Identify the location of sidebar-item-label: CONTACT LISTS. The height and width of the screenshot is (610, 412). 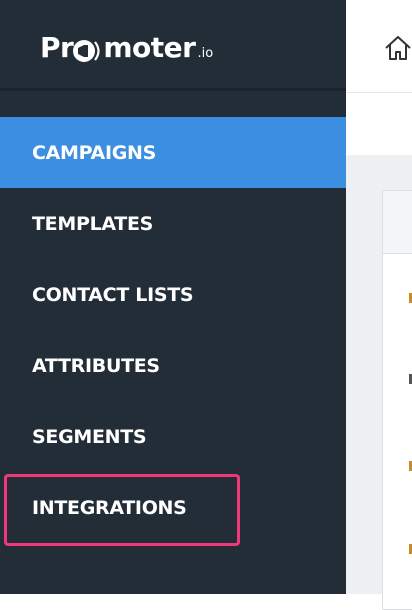
(113, 294).